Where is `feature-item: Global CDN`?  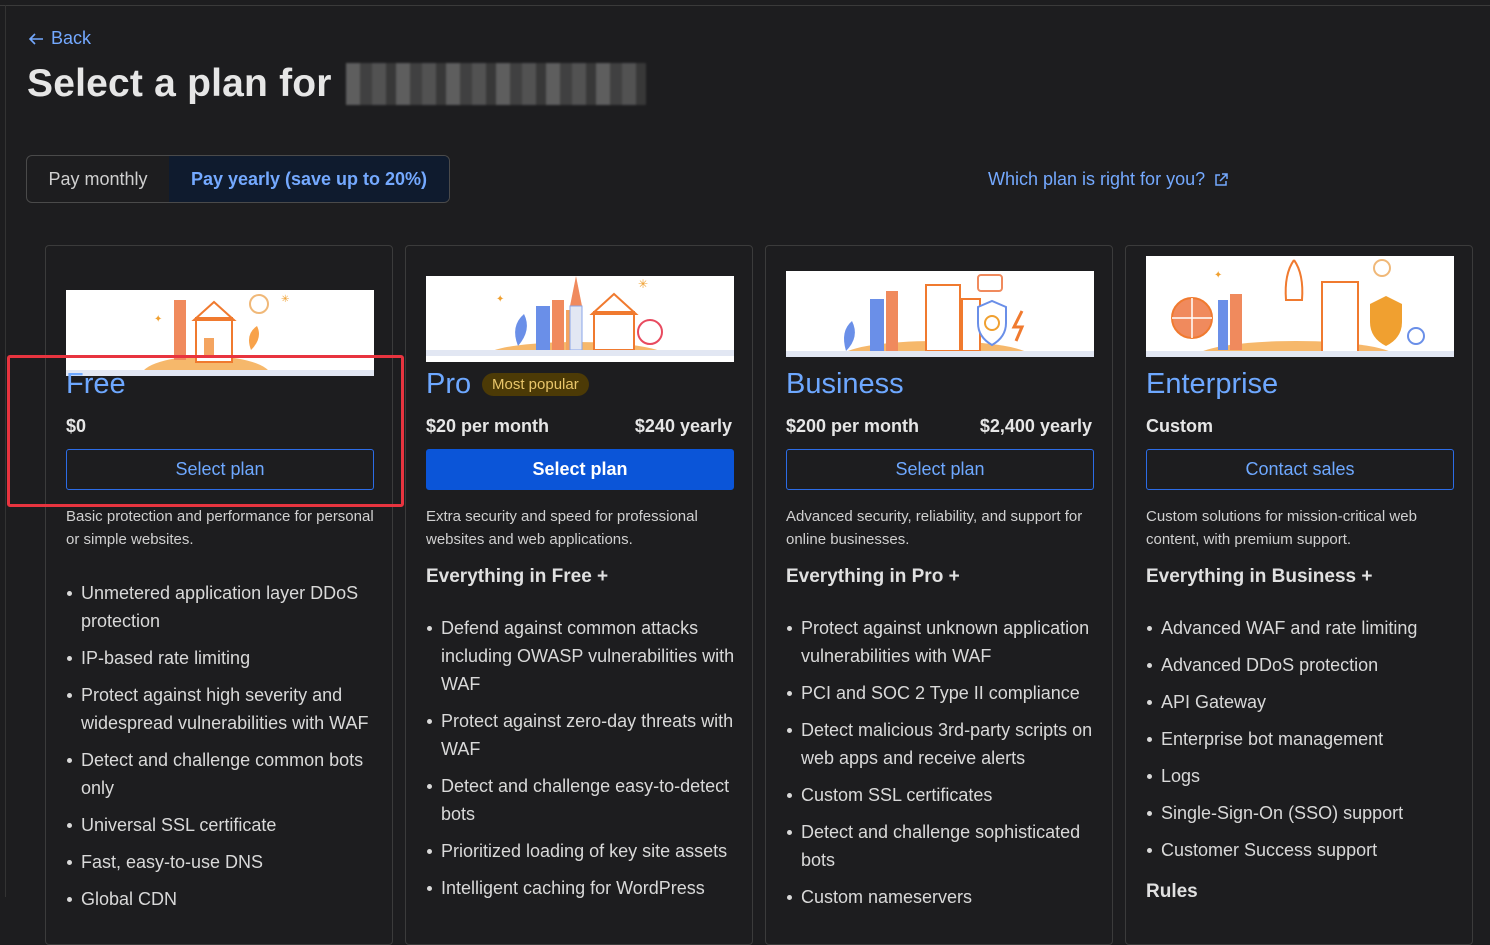
feature-item: Global CDN is located at coordinates (230, 899).